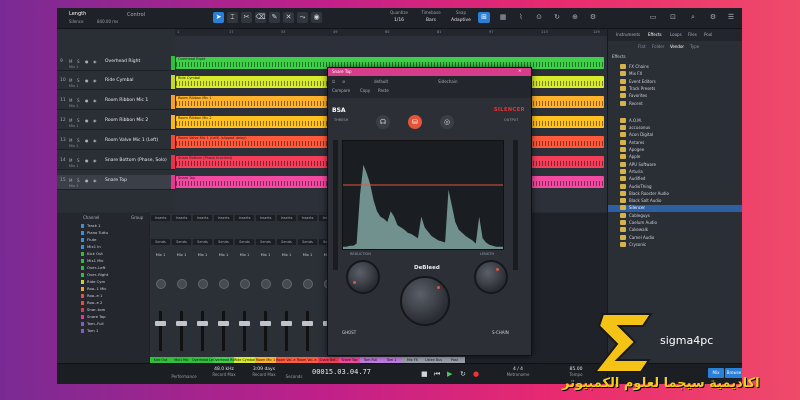 The width and height of the screenshot is (800, 400). Describe the element at coordinates (675, 121) in the screenshot. I see `browser-item: A.O.M.` at that location.